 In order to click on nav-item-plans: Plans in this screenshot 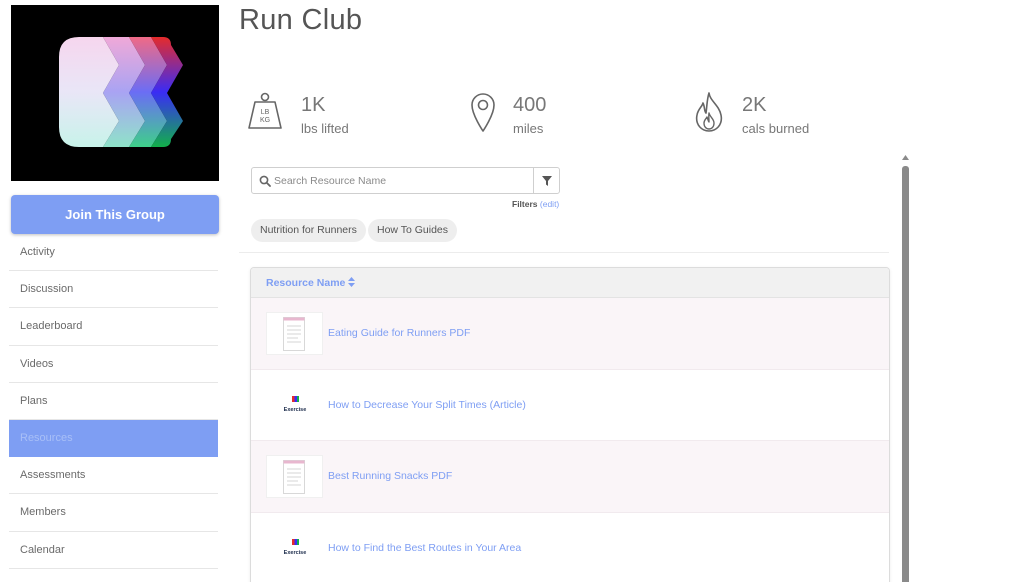, I will do `click(113, 401)`.